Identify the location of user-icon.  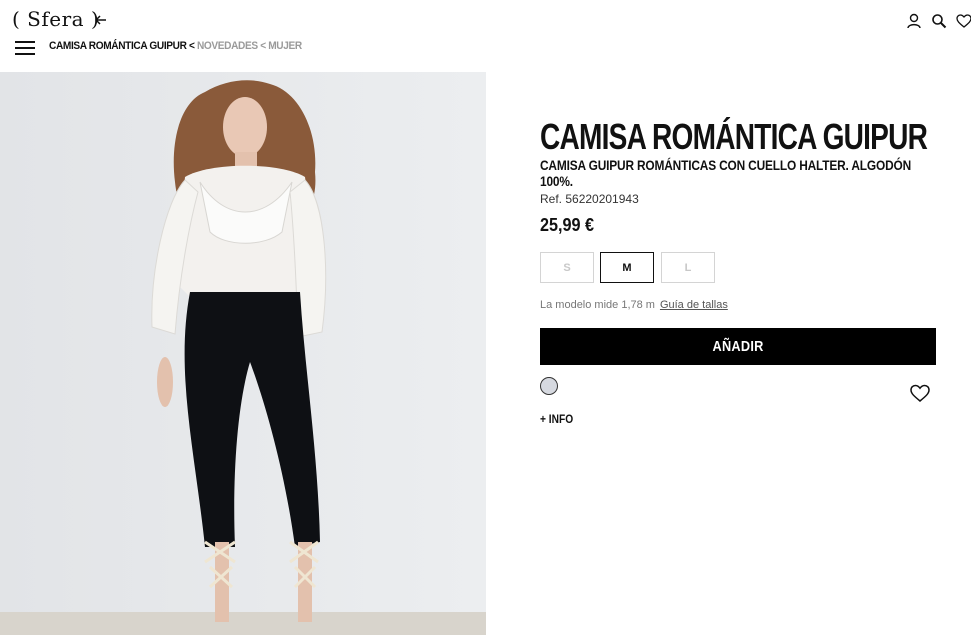
(914, 21).